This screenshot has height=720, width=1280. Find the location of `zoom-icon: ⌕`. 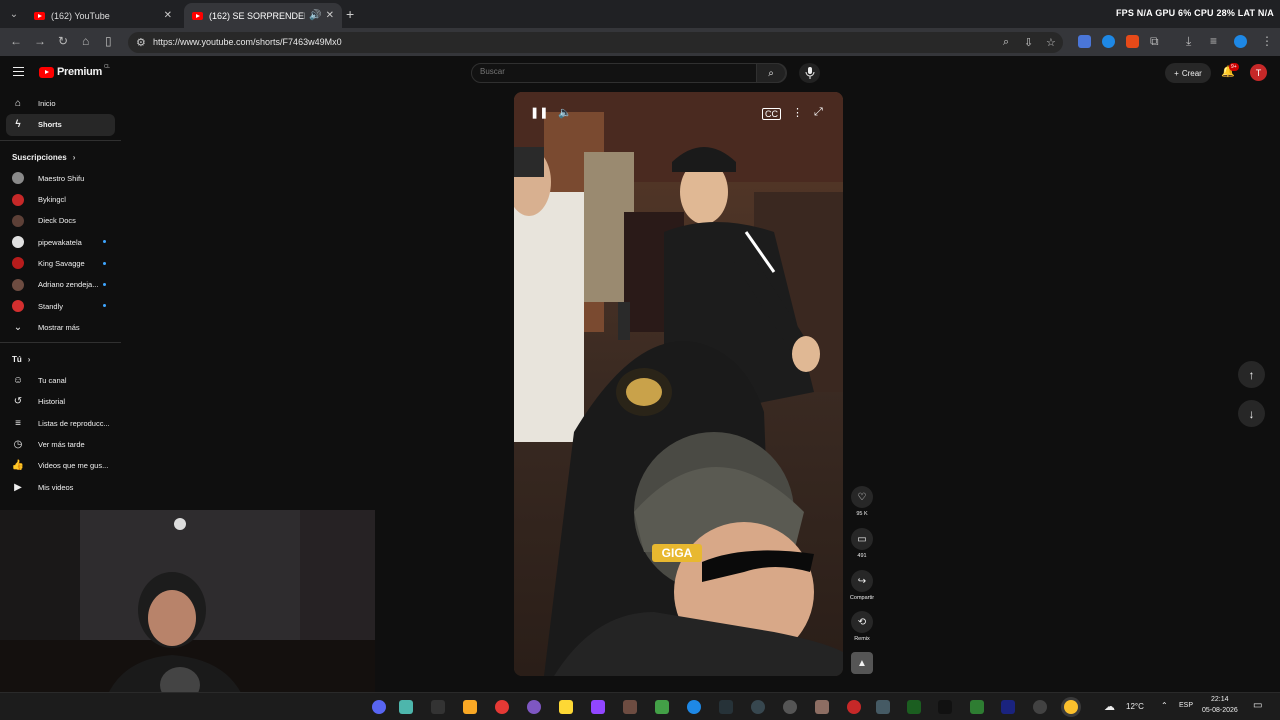

zoom-icon: ⌕ is located at coordinates (1006, 42).